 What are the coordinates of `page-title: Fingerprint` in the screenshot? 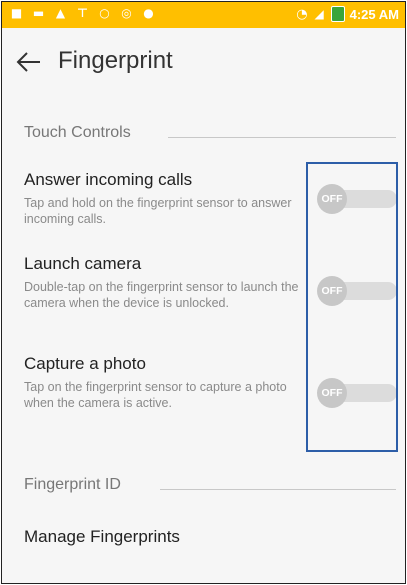 It's located at (115, 60).